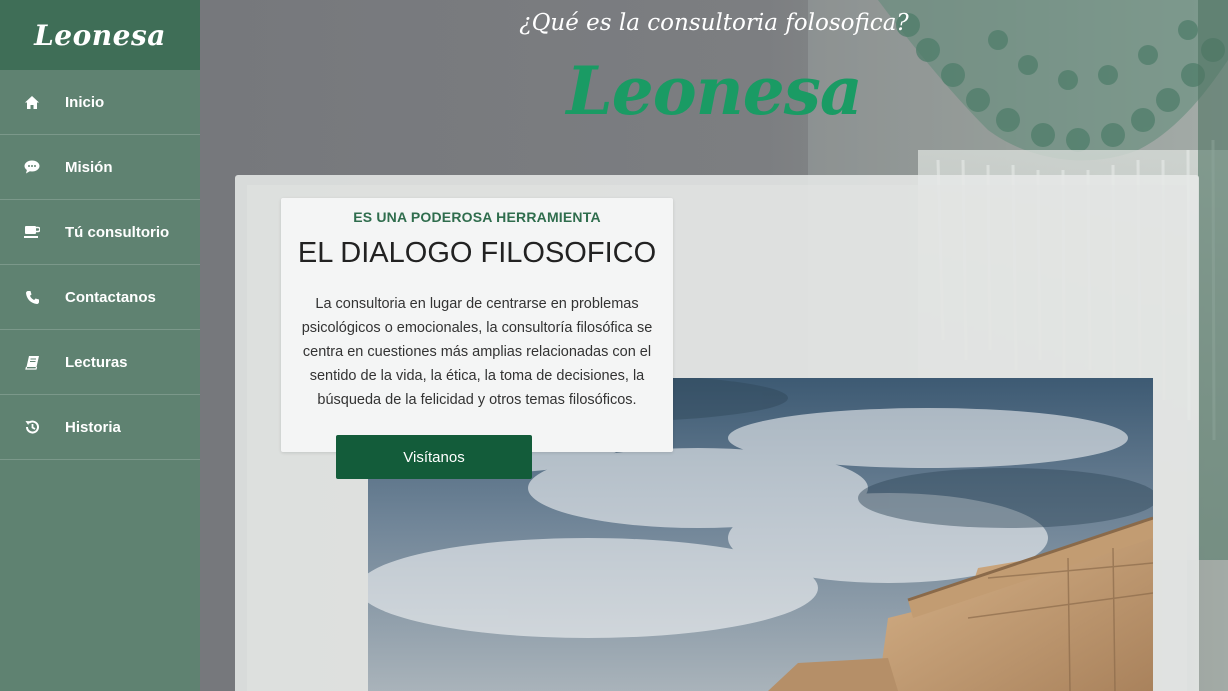 This screenshot has height=691, width=1228. I want to click on hero-subtitle: ¿Qué es la consultoria folosofica?, so click(714, 23).